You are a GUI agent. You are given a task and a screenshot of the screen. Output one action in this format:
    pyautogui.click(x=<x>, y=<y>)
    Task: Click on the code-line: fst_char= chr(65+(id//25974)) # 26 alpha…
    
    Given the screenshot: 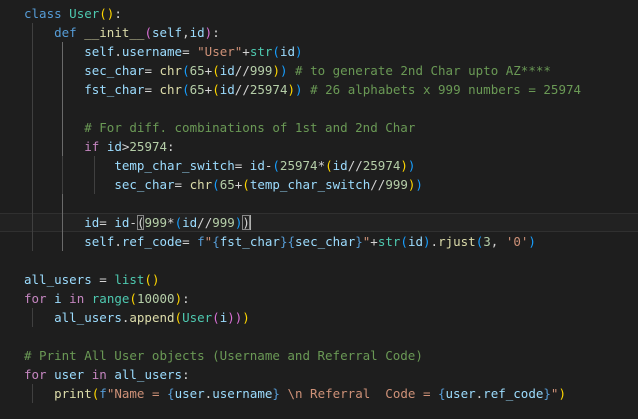 What is the action you would take?
    pyautogui.click(x=319, y=89)
    